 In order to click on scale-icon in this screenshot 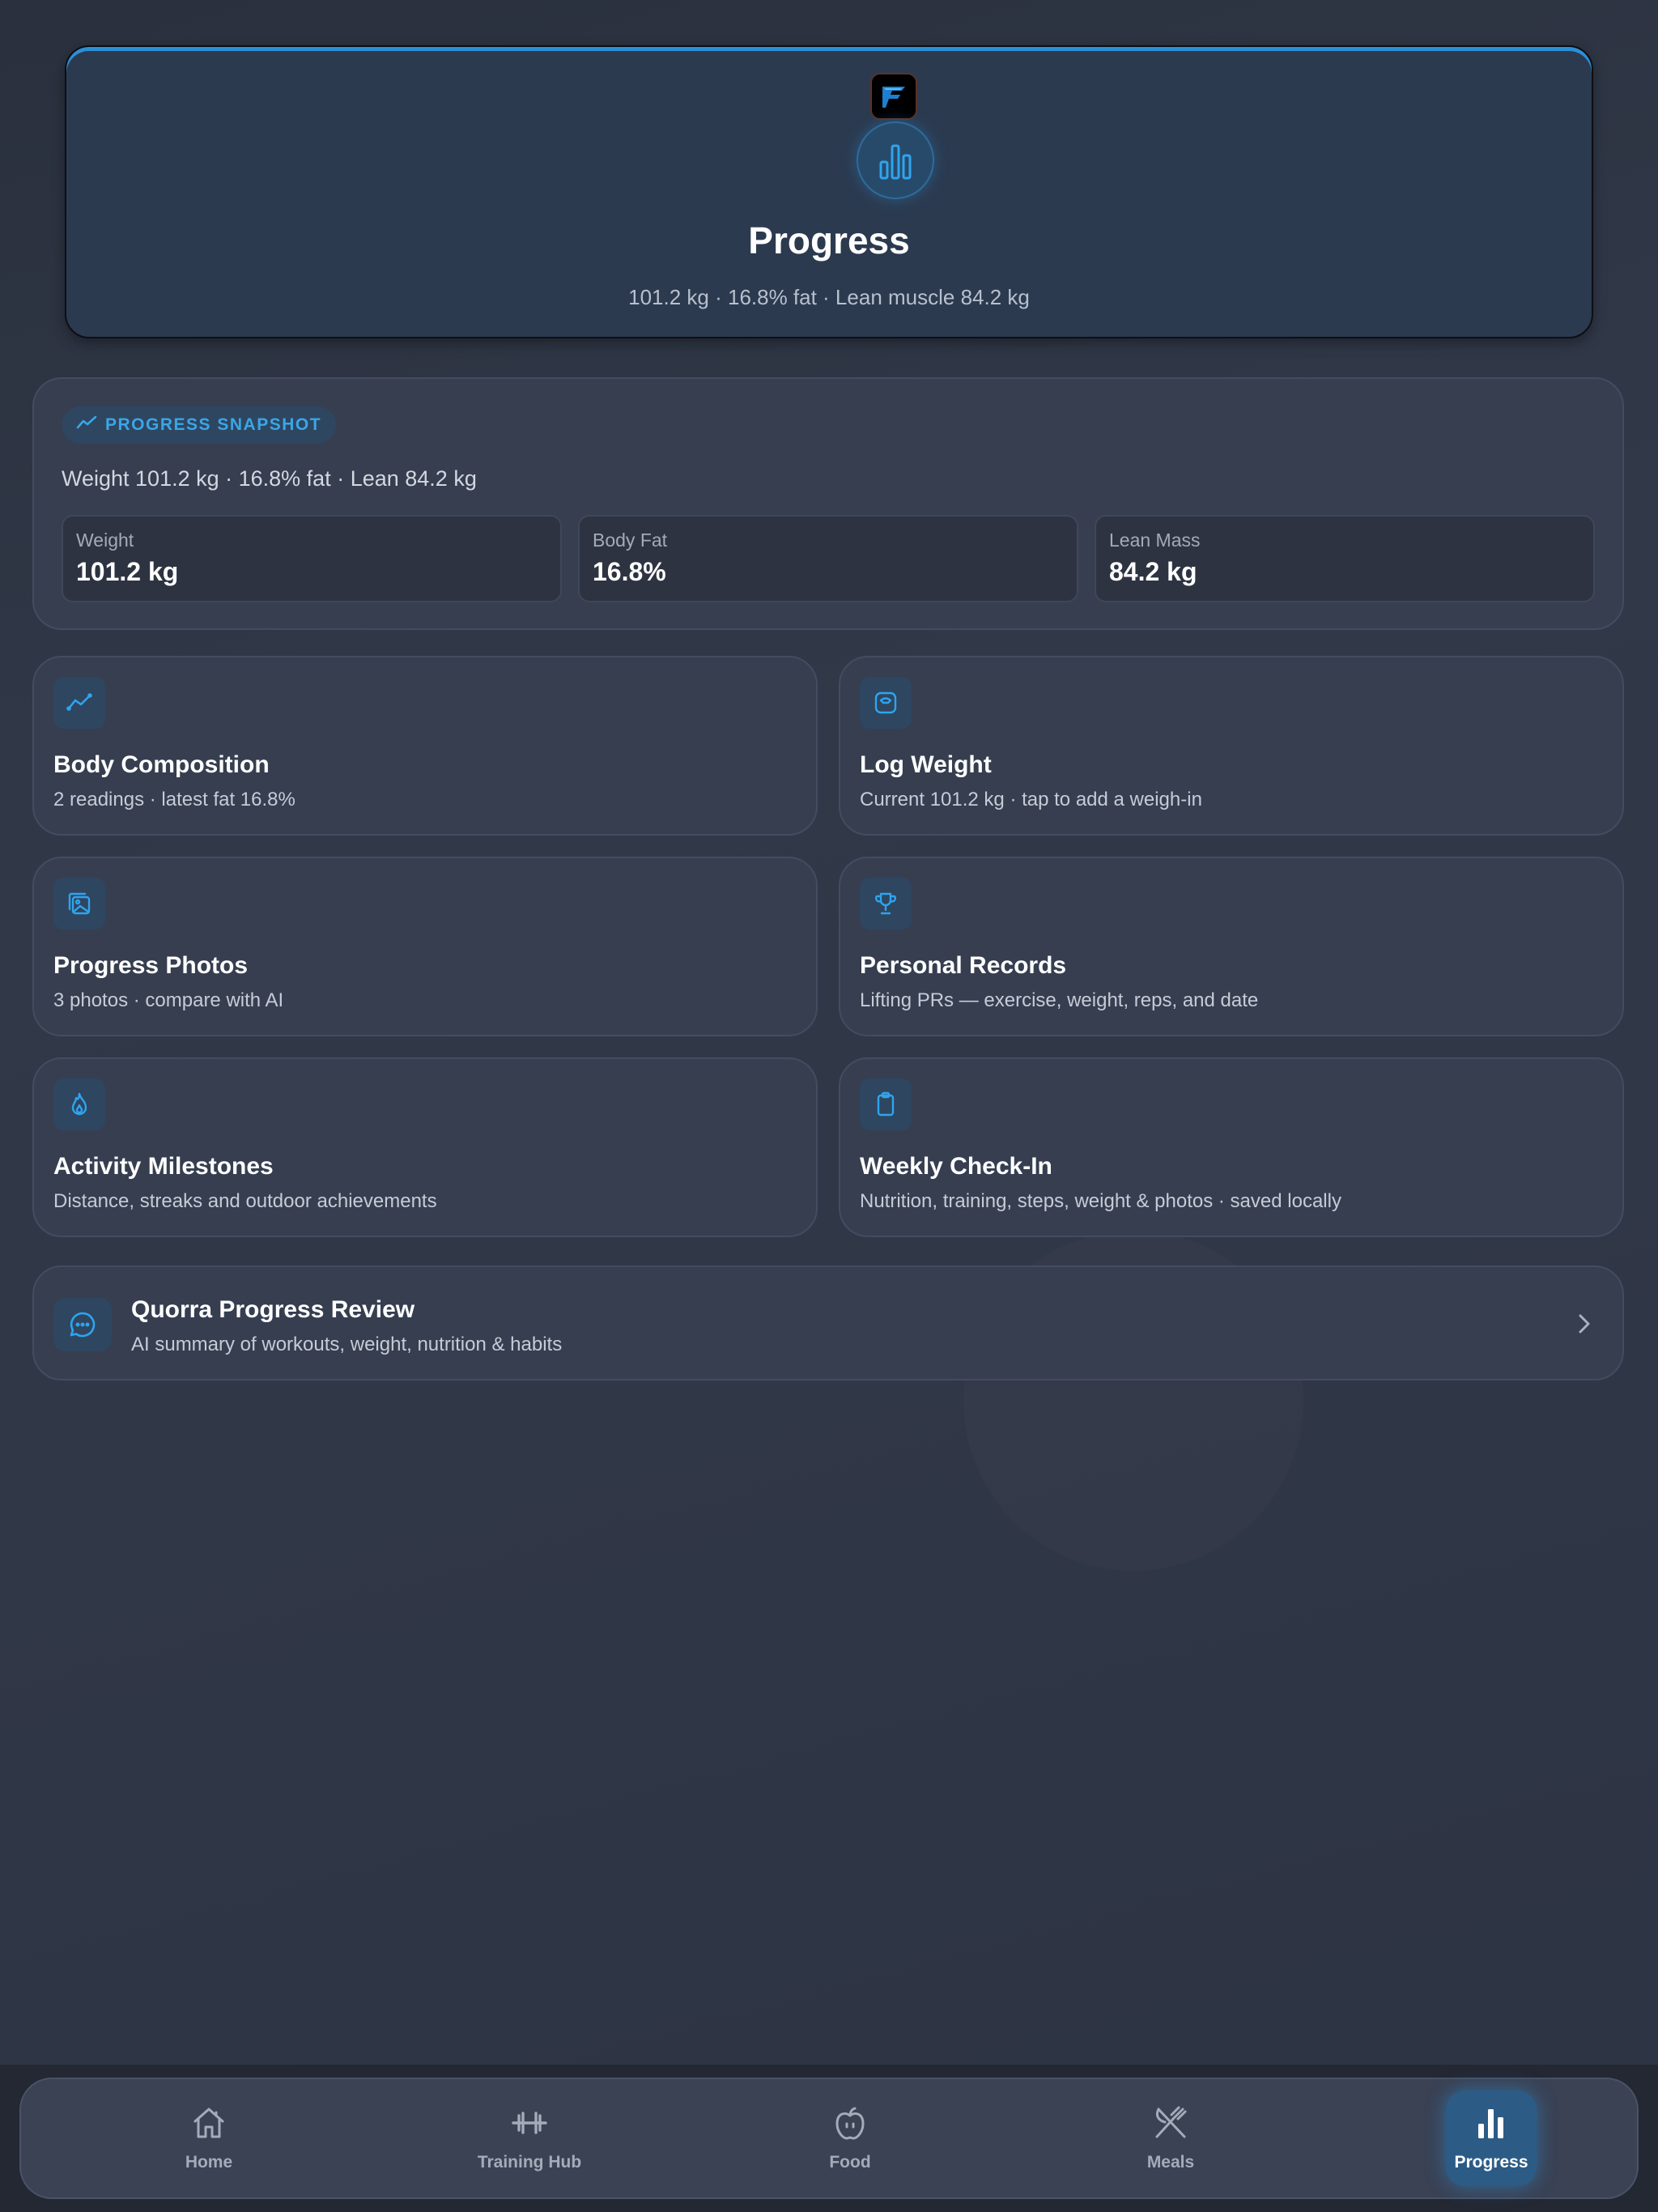, I will do `click(886, 703)`.